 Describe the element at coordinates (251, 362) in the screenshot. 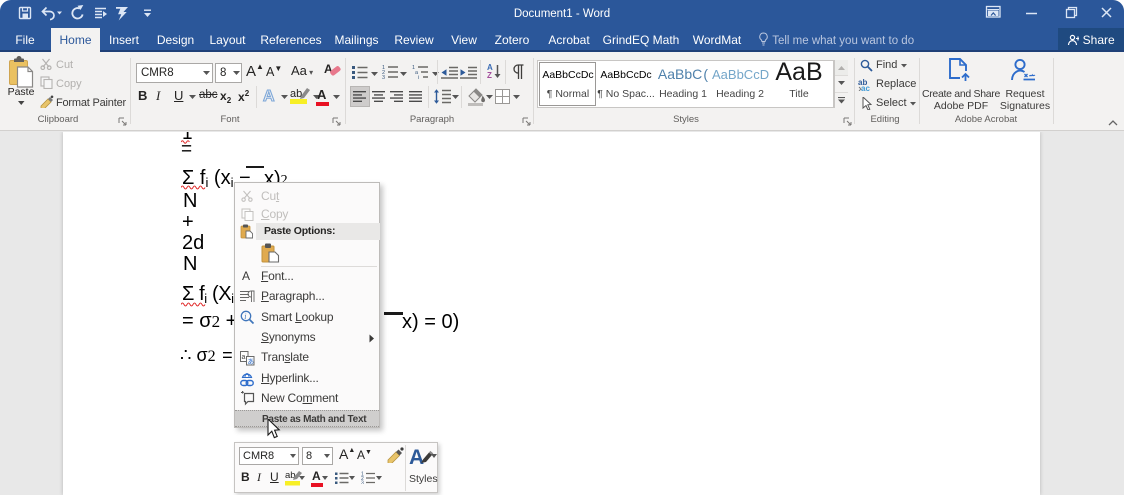

I see `svg-text: あ` at that location.